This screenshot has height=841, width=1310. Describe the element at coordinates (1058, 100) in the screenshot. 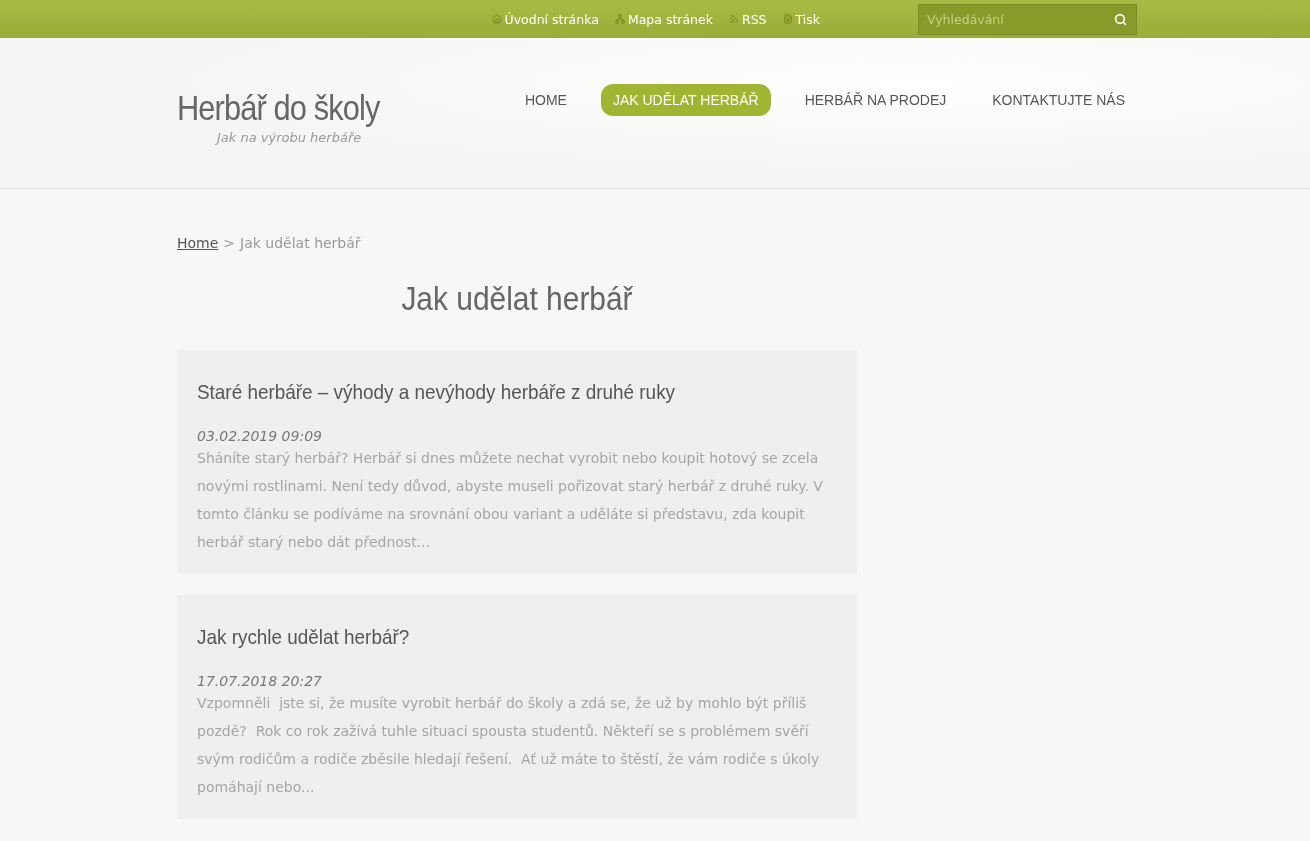

I see `nav-item: KONTAKTUJTE NÁS` at that location.